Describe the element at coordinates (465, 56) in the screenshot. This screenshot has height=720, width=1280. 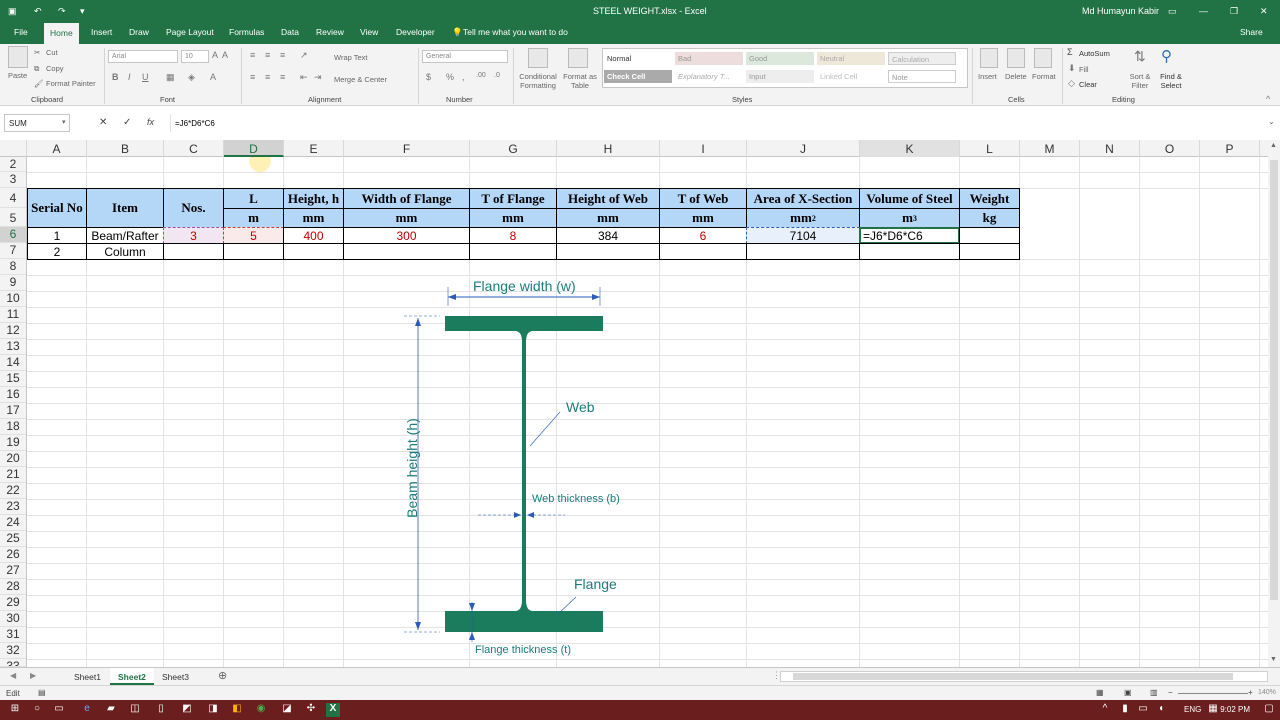
I see `number-format-select: General` at that location.